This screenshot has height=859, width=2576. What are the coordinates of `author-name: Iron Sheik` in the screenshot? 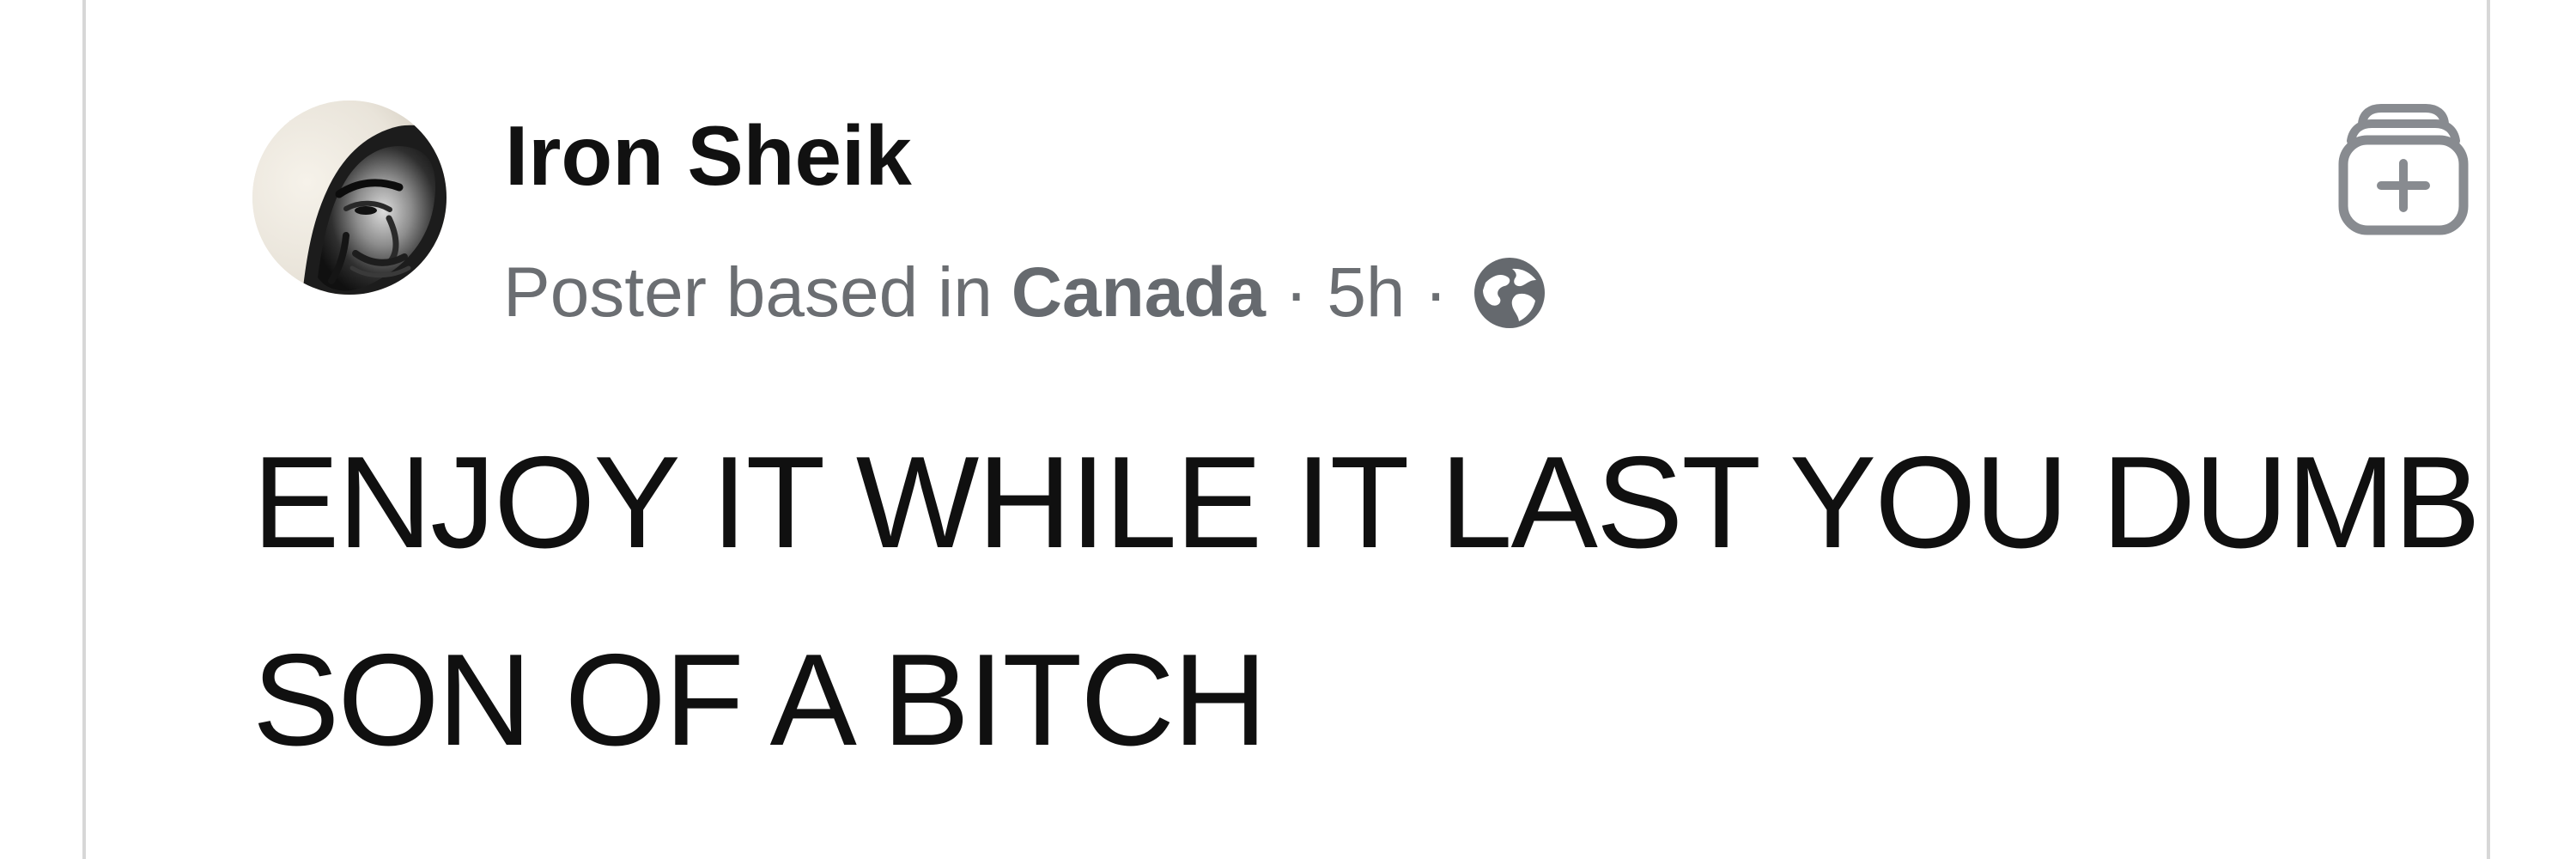 It's located at (708, 156).